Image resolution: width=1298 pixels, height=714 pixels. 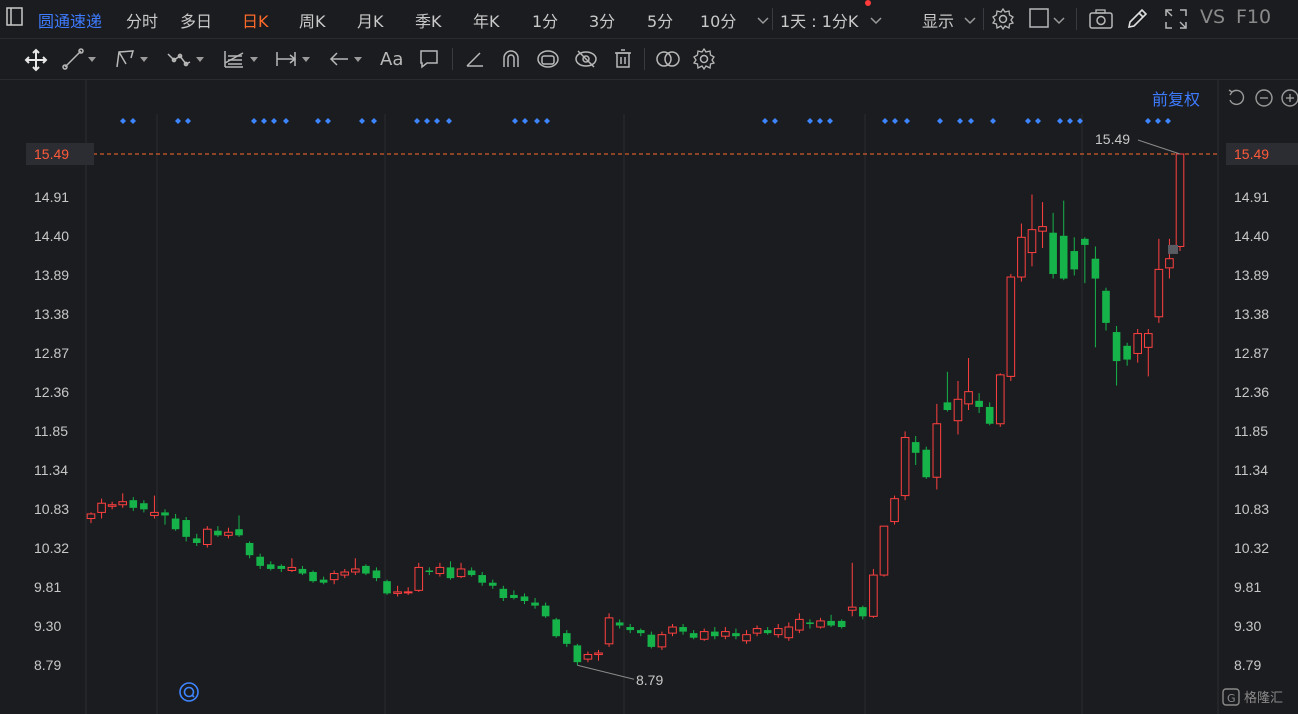 What do you see at coordinates (1101, 21) in the screenshot?
I see `camera-icon` at bounding box center [1101, 21].